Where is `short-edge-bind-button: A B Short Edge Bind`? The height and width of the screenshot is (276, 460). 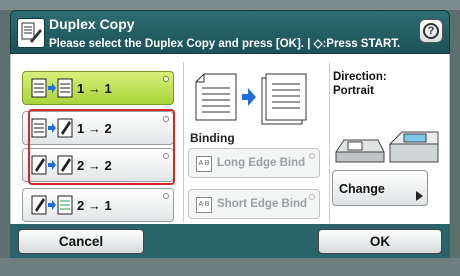
short-edge-bind-button: A B Short Edge Bind is located at coordinates (254, 204).